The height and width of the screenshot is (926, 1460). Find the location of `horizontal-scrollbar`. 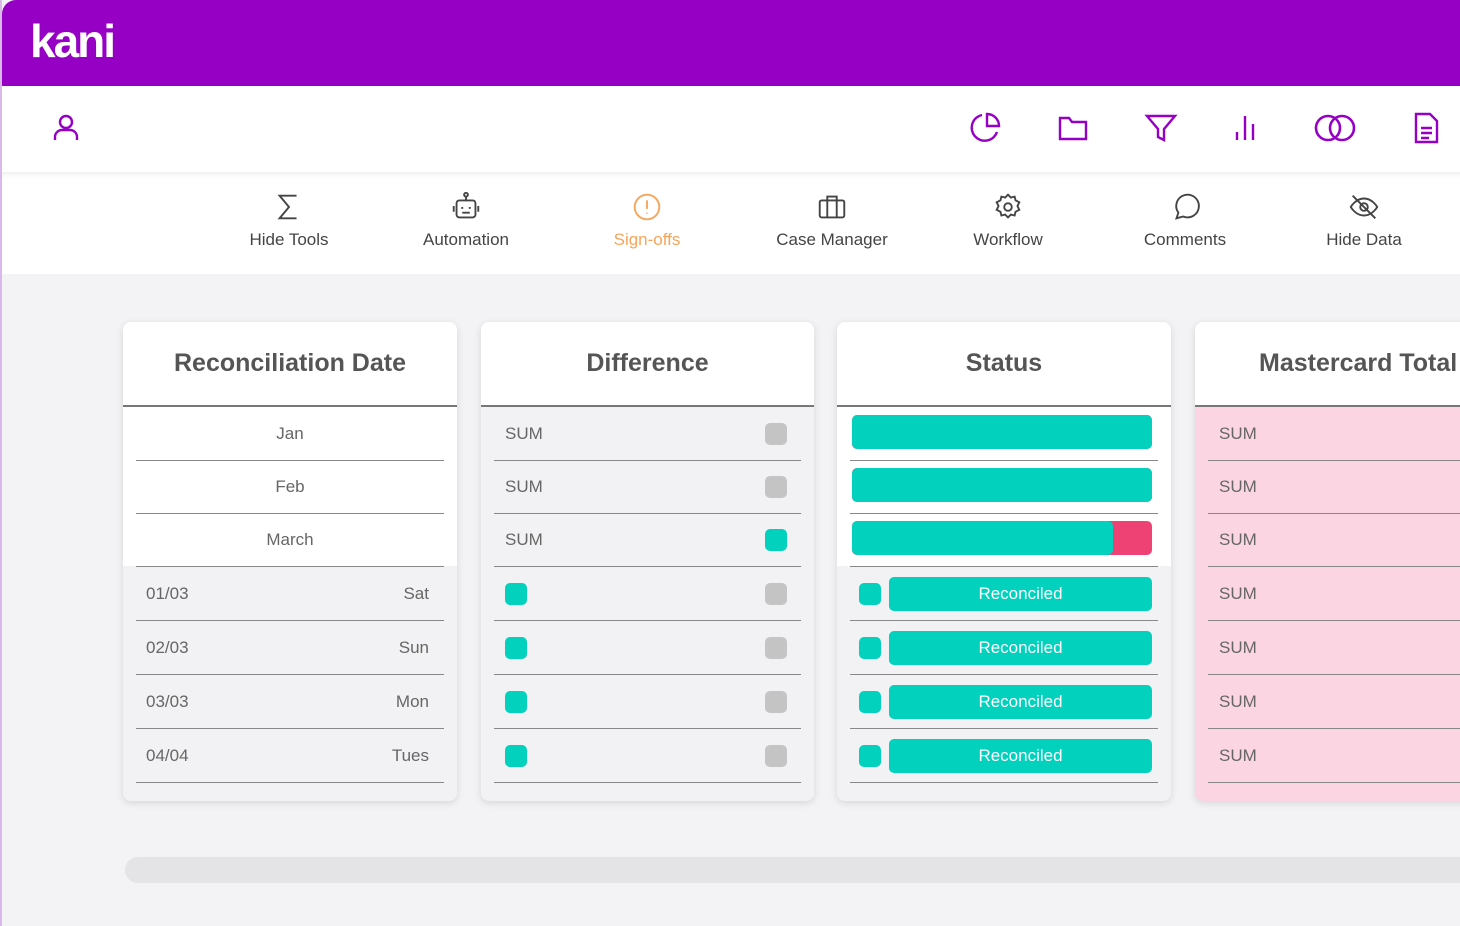

horizontal-scrollbar is located at coordinates (792, 870).